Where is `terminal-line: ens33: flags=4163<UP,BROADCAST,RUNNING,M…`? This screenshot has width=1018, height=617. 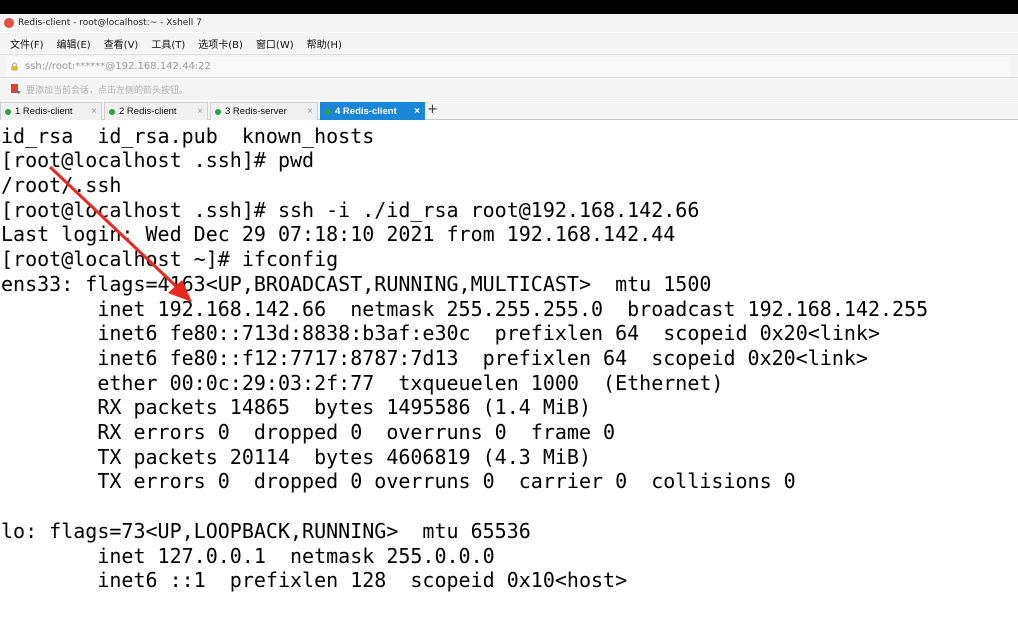
terminal-line: ens33: flags=4163<UP,BROADCAST,RUNNING,M… is located at coordinates (356, 284).